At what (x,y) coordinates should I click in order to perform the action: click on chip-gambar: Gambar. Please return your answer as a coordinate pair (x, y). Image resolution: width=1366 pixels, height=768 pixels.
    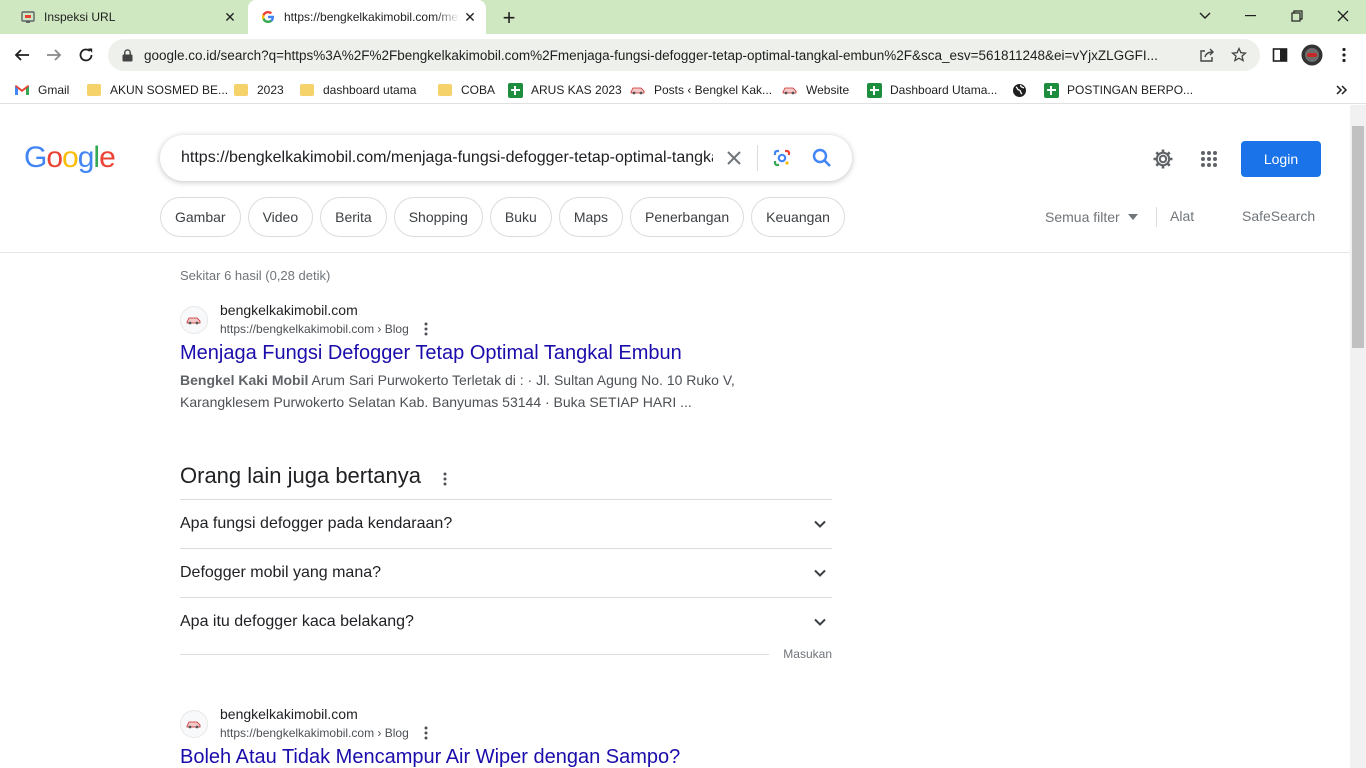
    Looking at the image, I should click on (200, 217).